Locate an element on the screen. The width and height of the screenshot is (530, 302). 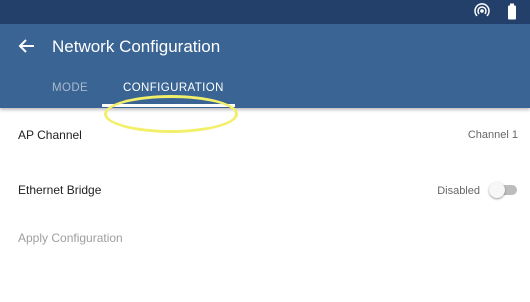
ethernet-bridge-label: Ethernet Bridge is located at coordinates (60, 190).